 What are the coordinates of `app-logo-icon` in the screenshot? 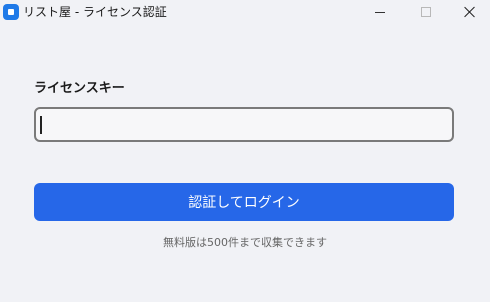 It's located at (11, 12).